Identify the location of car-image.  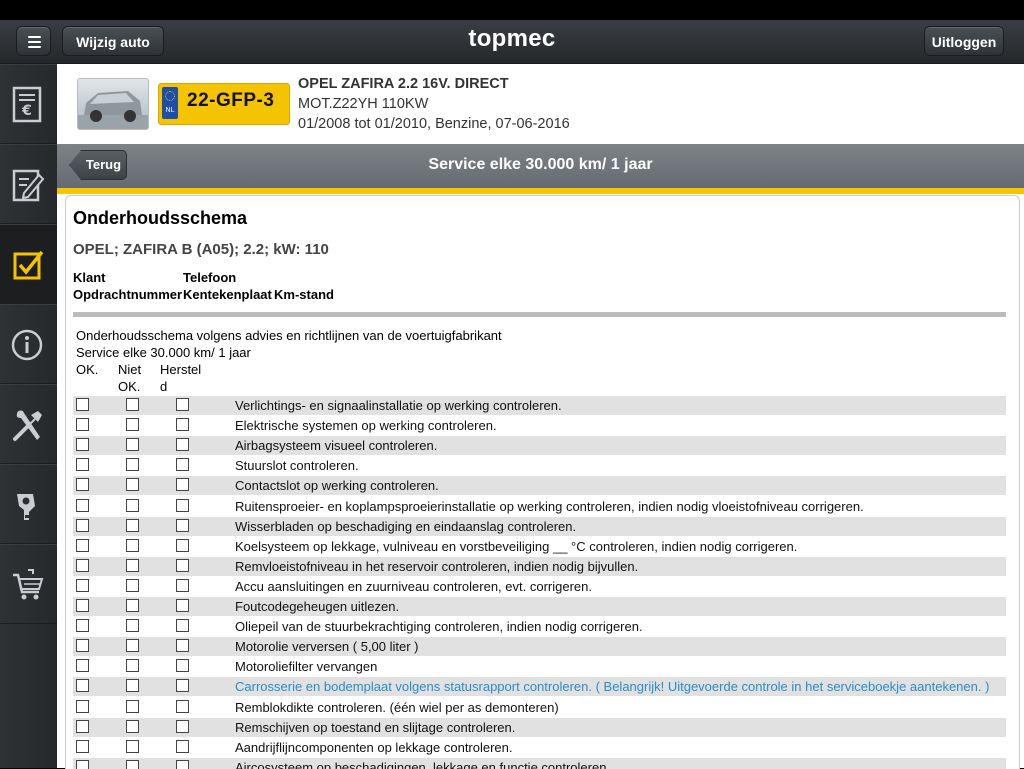
(113, 110).